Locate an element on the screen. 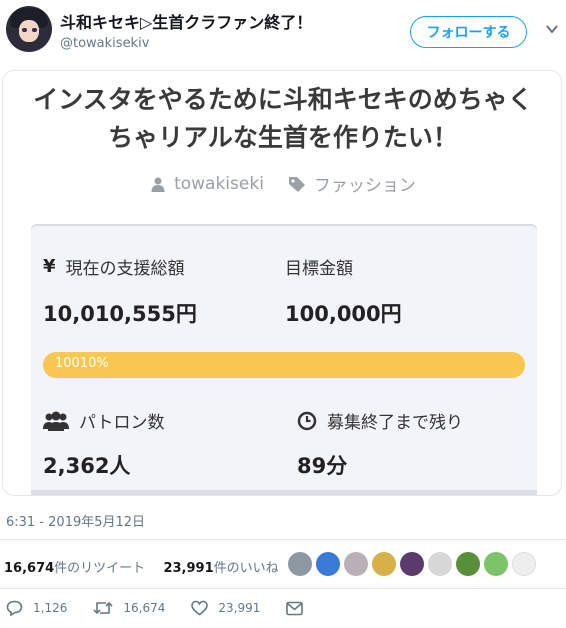  author-name: towakiseki is located at coordinates (219, 183).